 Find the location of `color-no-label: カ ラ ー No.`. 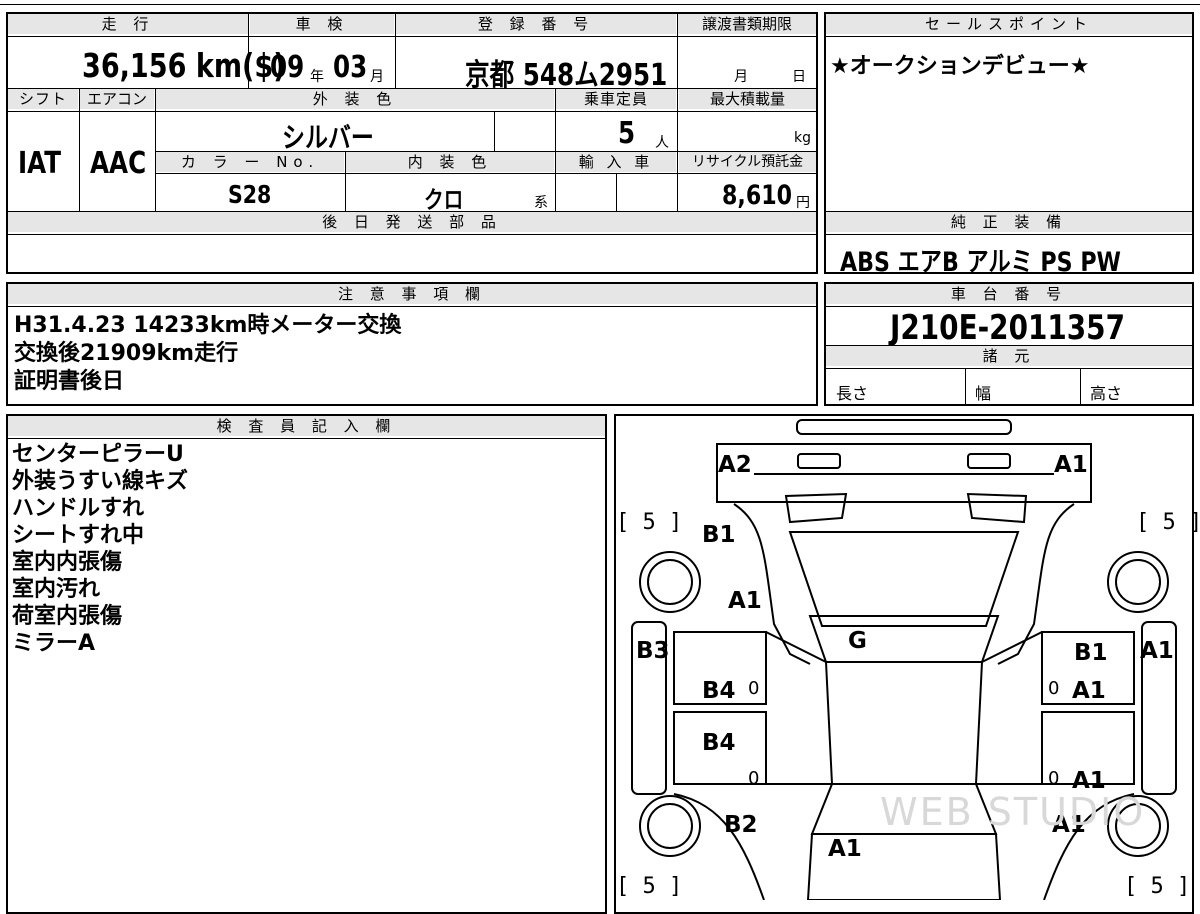

color-no-label: カ ラ ー No. is located at coordinates (250, 162).